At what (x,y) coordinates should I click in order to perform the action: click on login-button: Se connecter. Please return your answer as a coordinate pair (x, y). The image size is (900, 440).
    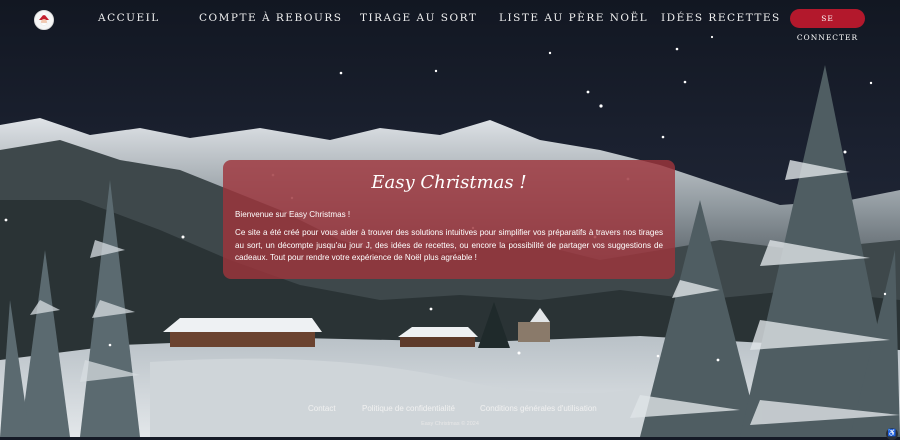
    Looking at the image, I should click on (827, 25).